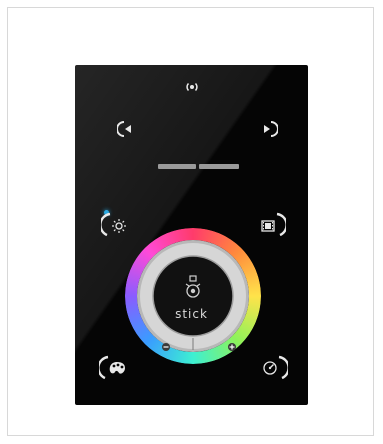  I want to click on arrow-right-icon, so click(271, 129).